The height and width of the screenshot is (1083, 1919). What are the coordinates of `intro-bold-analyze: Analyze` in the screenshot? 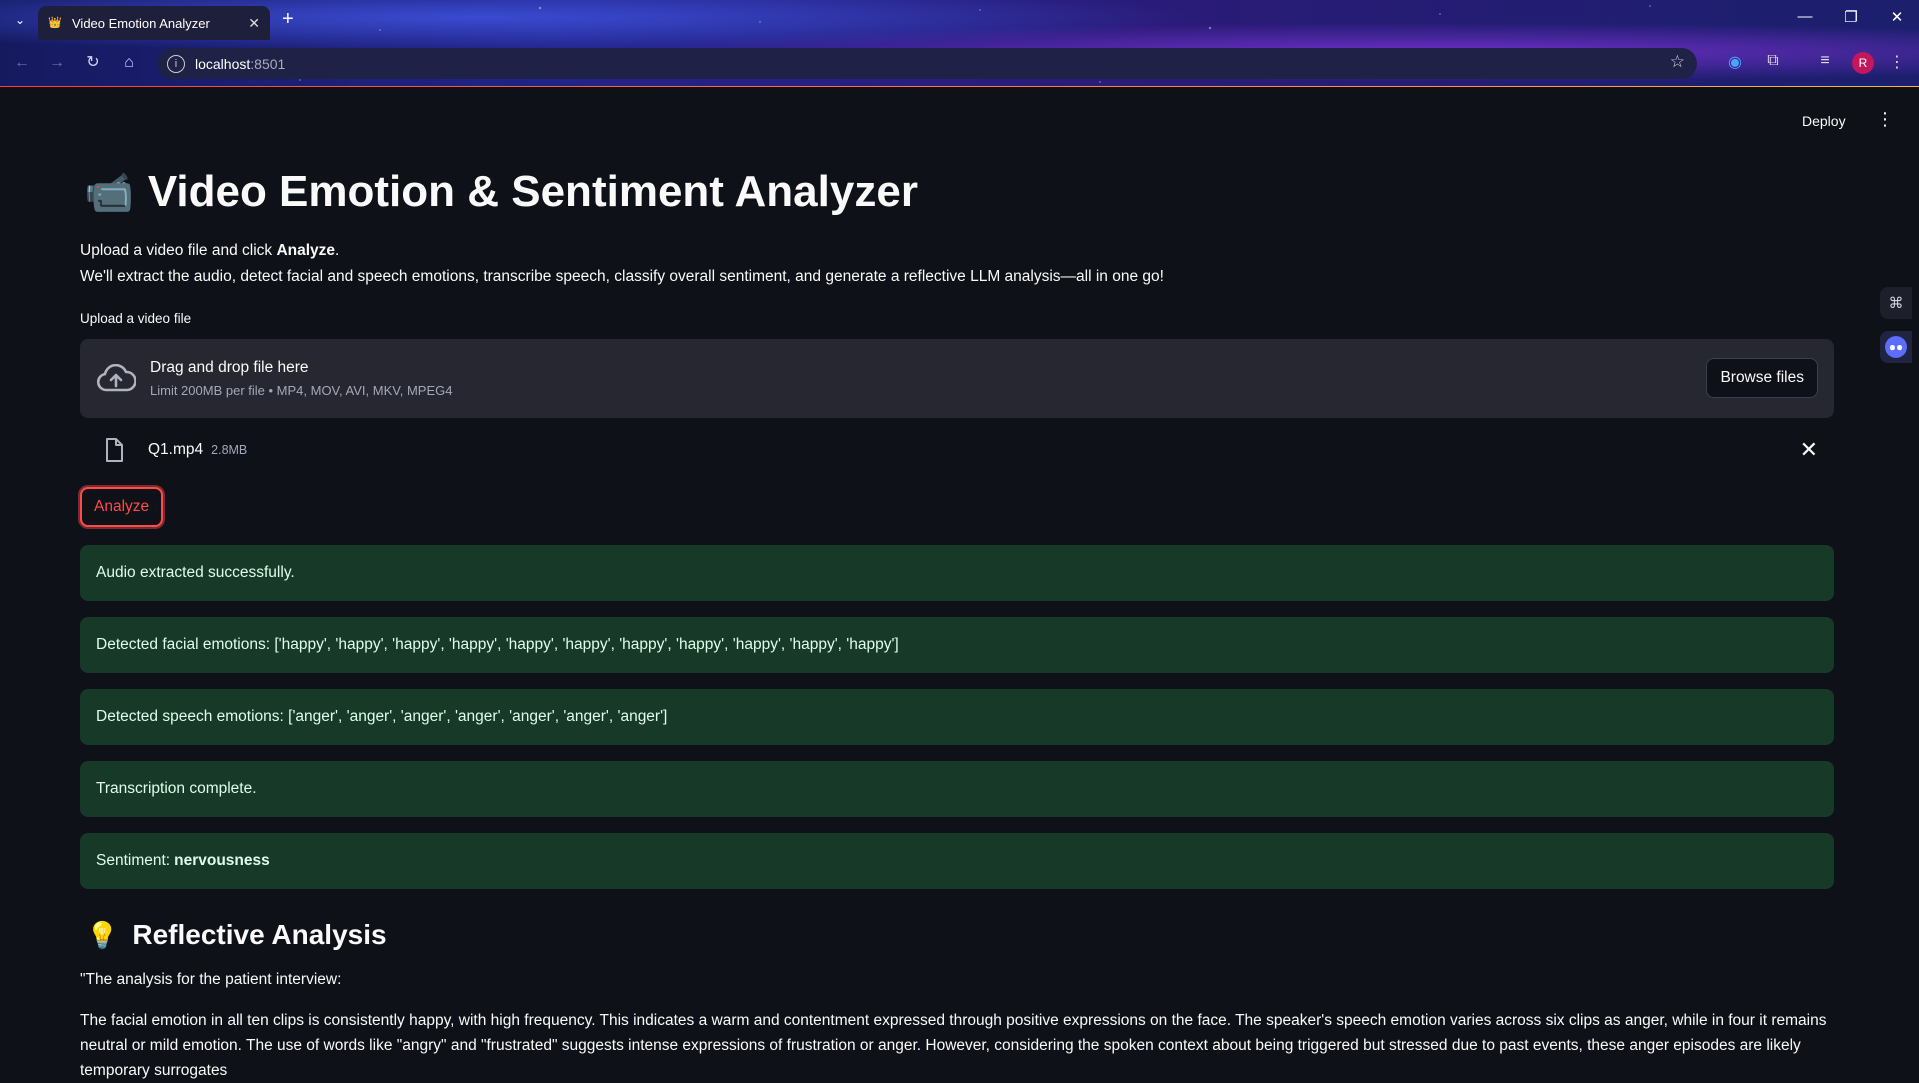 It's located at (306, 250).